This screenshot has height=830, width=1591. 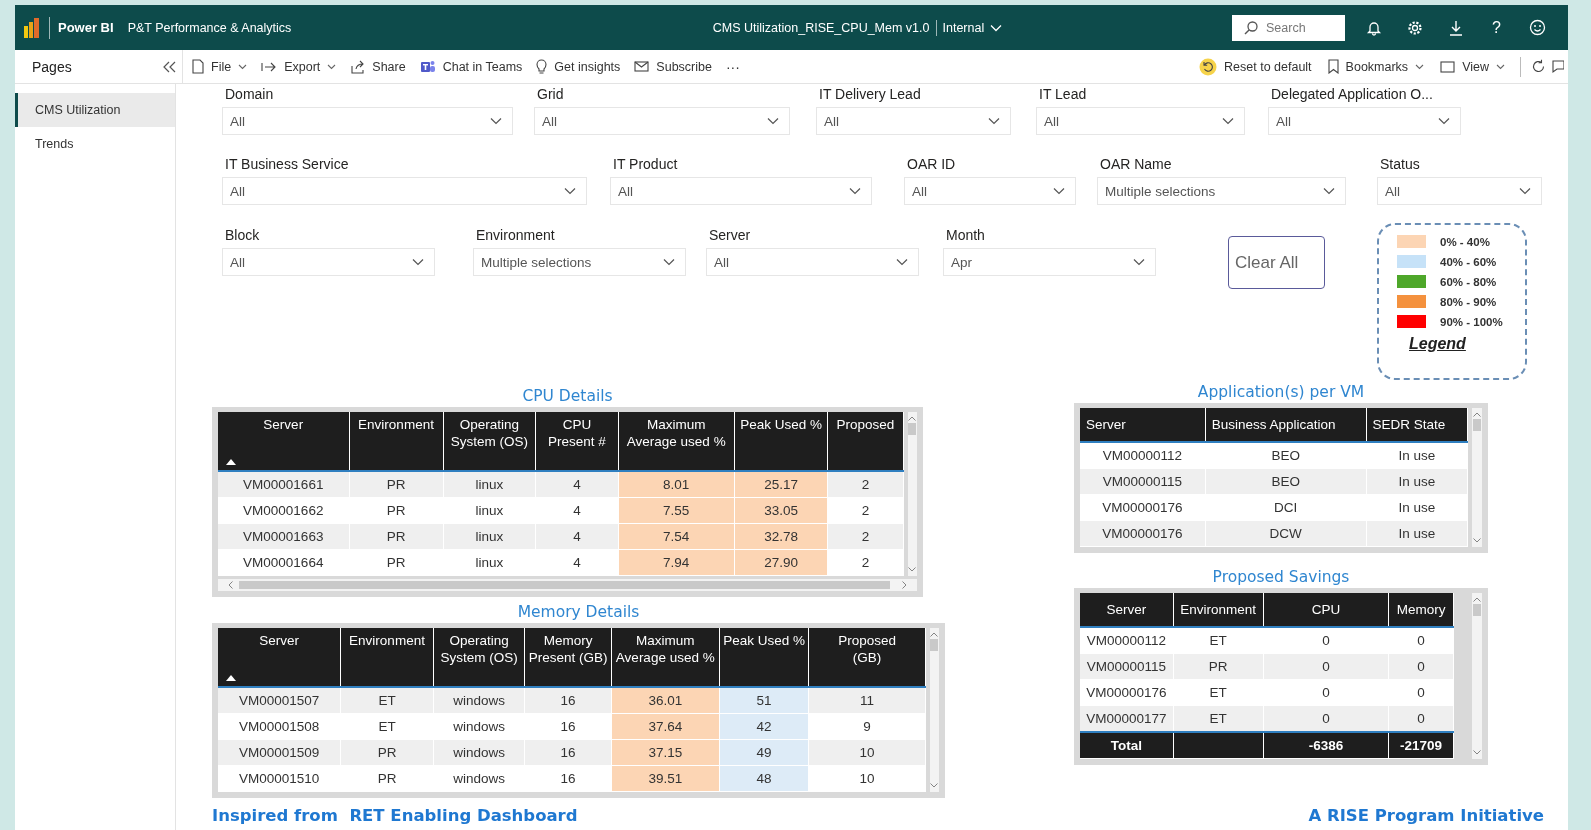 What do you see at coordinates (1281, 577) in the screenshot?
I see `table-title: Proposed Savings` at bounding box center [1281, 577].